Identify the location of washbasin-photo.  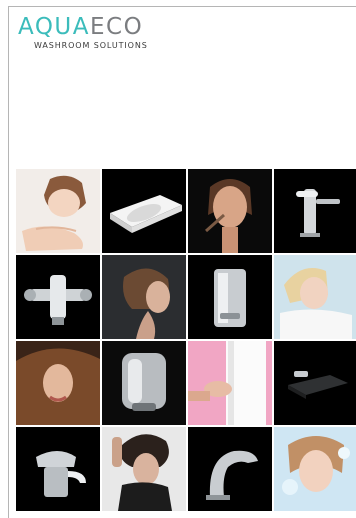
(144, 211).